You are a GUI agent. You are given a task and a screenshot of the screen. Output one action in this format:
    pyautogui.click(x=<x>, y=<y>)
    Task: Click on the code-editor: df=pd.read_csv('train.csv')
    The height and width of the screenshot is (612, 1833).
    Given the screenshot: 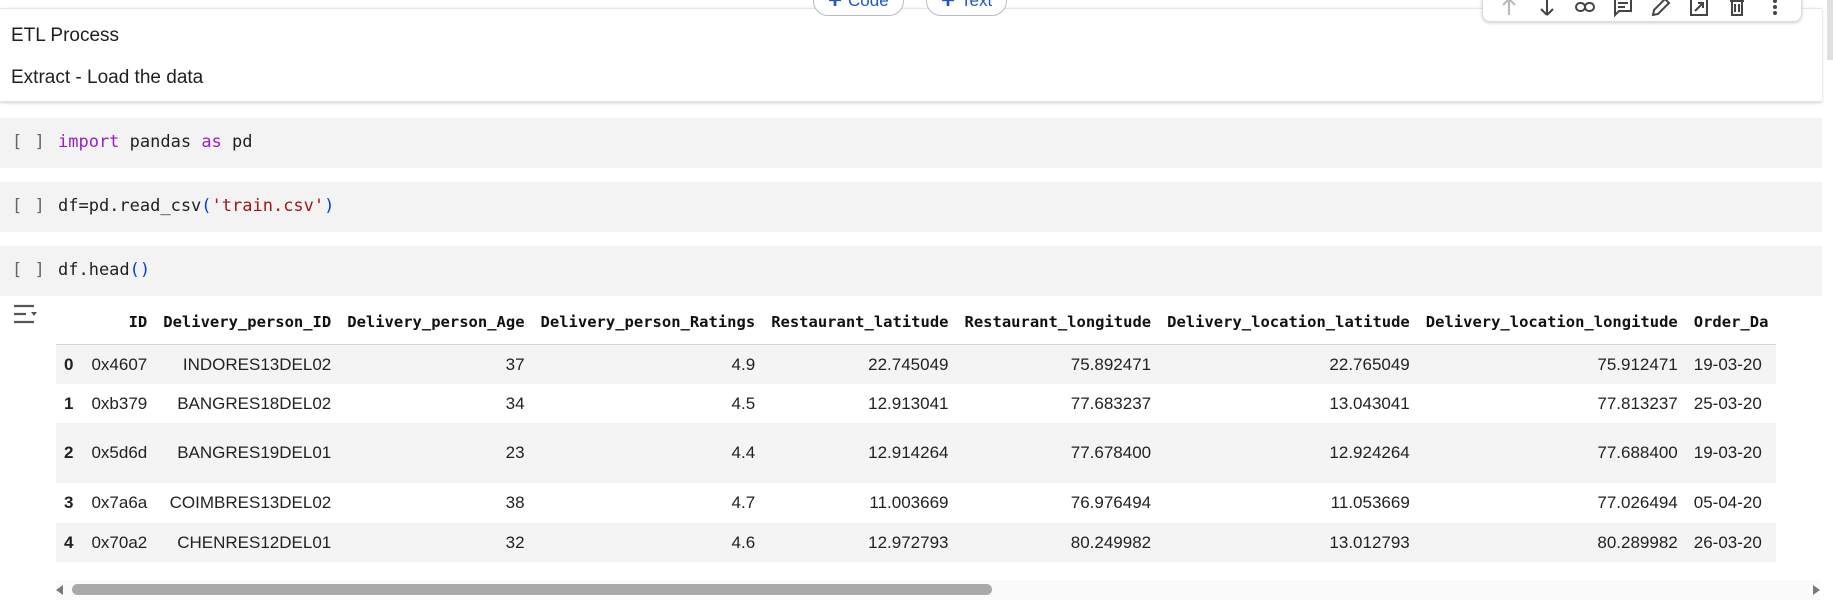 What is the action you would take?
    pyautogui.click(x=196, y=206)
    